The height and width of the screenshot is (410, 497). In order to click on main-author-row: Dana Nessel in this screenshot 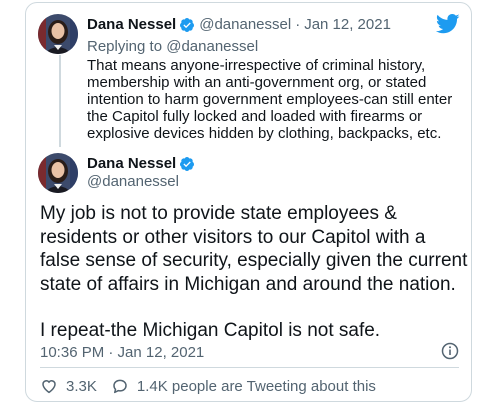, I will do `click(141, 163)`.